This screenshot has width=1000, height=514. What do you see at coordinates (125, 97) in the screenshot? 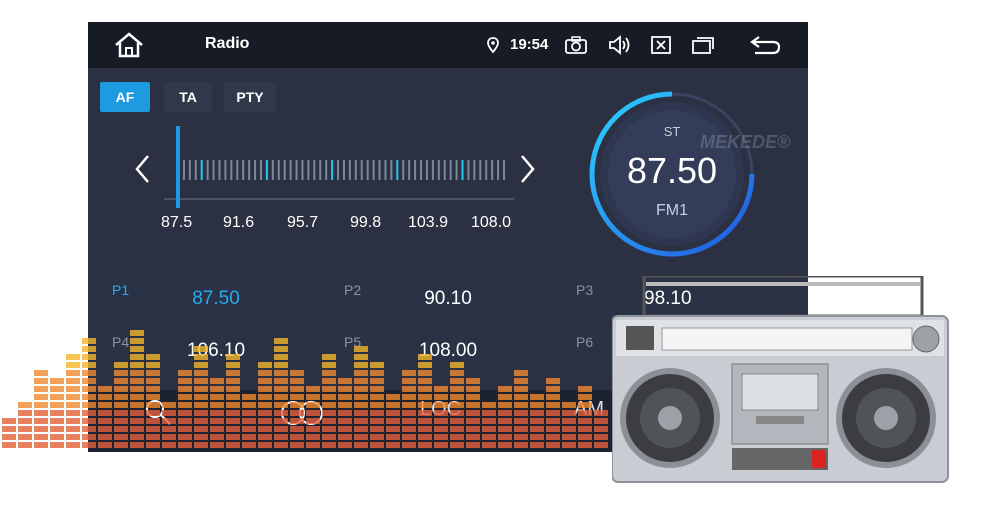
I see `af-button: AF` at bounding box center [125, 97].